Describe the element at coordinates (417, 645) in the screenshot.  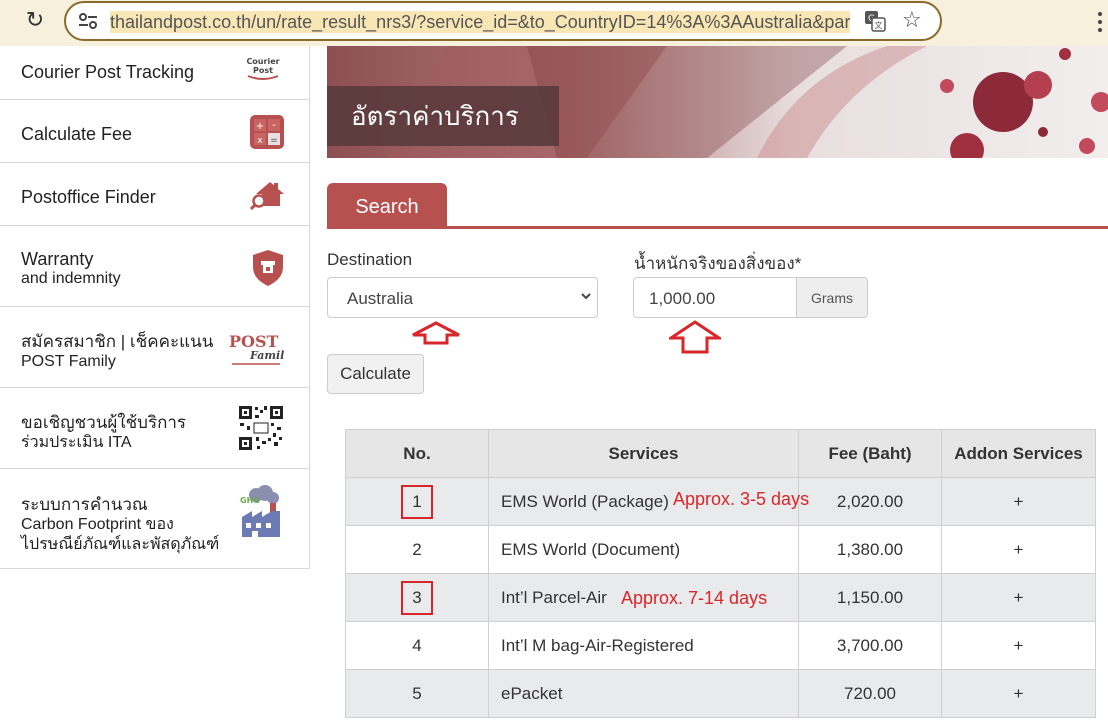
I see `row-number: 4` at that location.